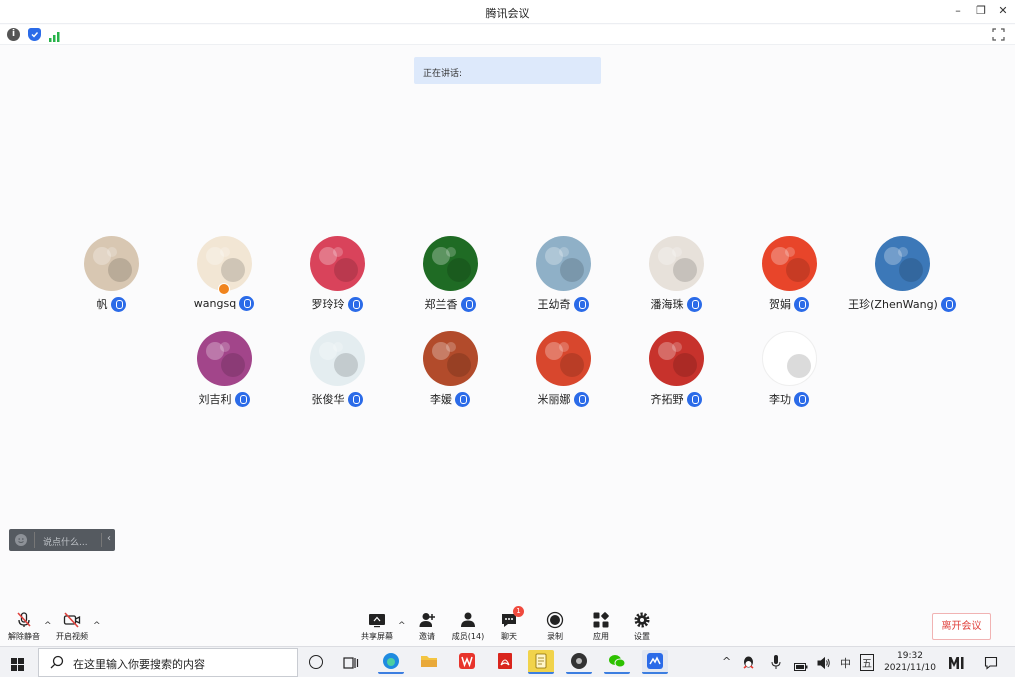  I want to click on participant-name: wangsq, so click(215, 303).